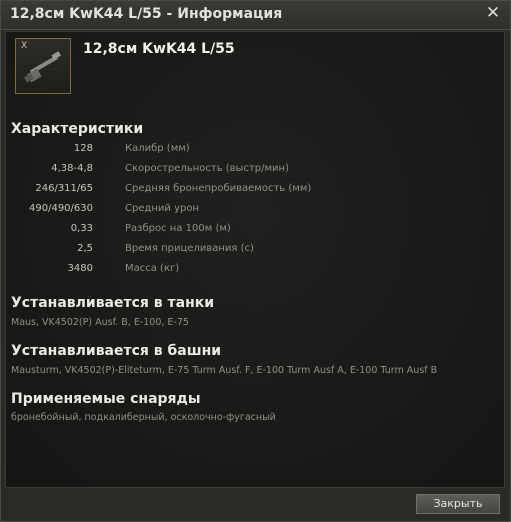 This screenshot has width=511, height=522. I want to click on window-title: 12,8см KwK44 L/55 - Информация, so click(146, 14).